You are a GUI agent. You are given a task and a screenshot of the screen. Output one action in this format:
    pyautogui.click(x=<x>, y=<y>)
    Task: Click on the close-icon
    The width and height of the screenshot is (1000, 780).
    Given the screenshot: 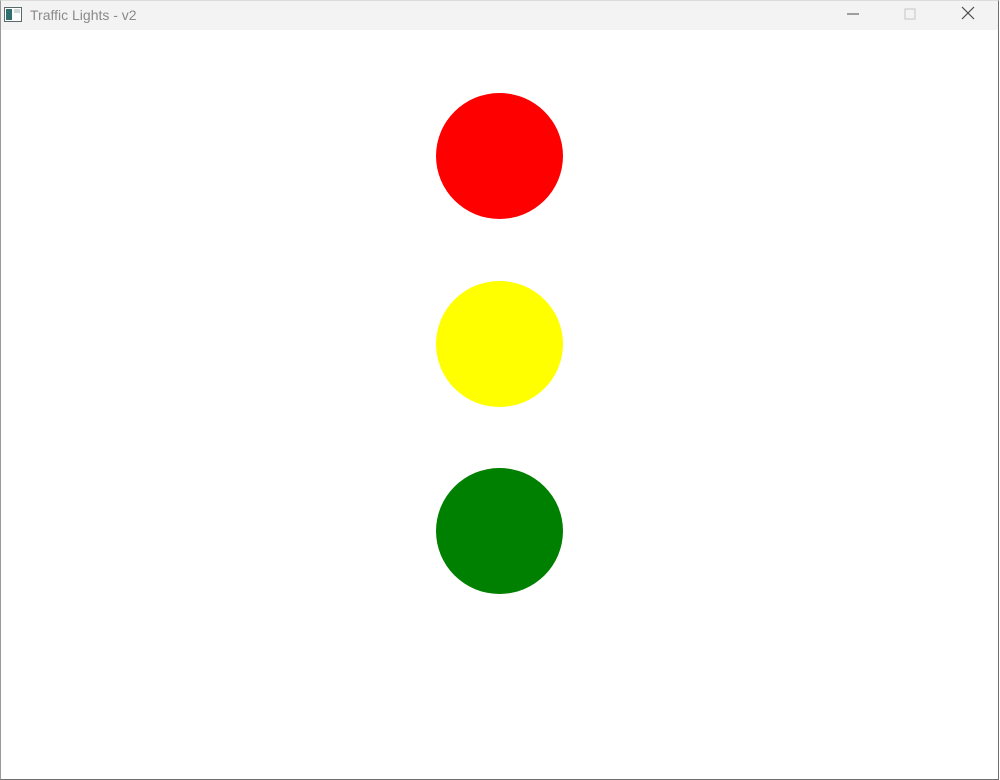 What is the action you would take?
    pyautogui.click(x=968, y=15)
    